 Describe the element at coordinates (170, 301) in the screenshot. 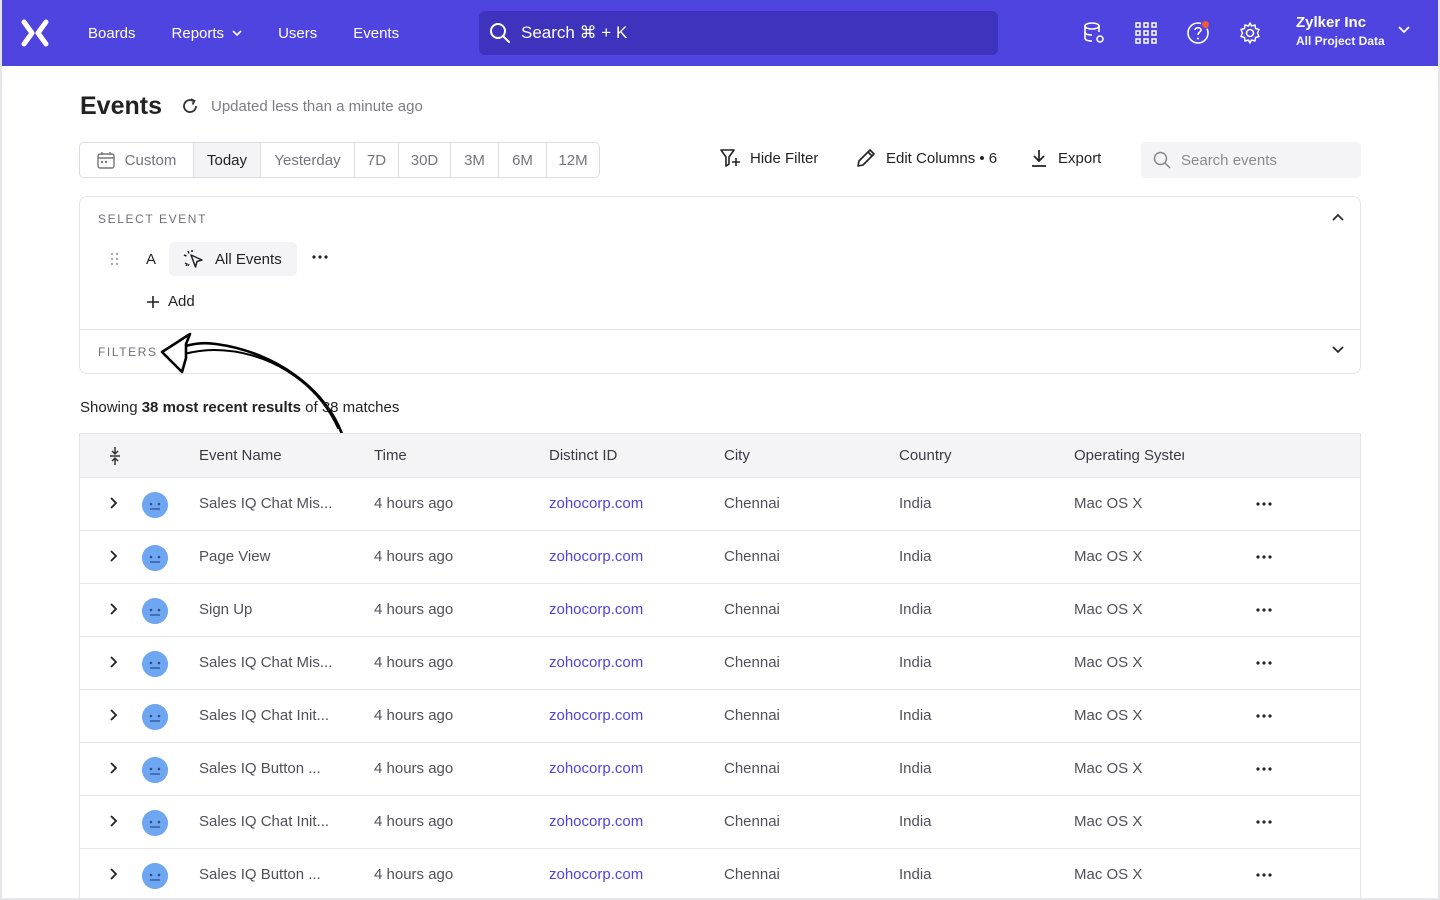

I see `add-event-button: Add` at that location.